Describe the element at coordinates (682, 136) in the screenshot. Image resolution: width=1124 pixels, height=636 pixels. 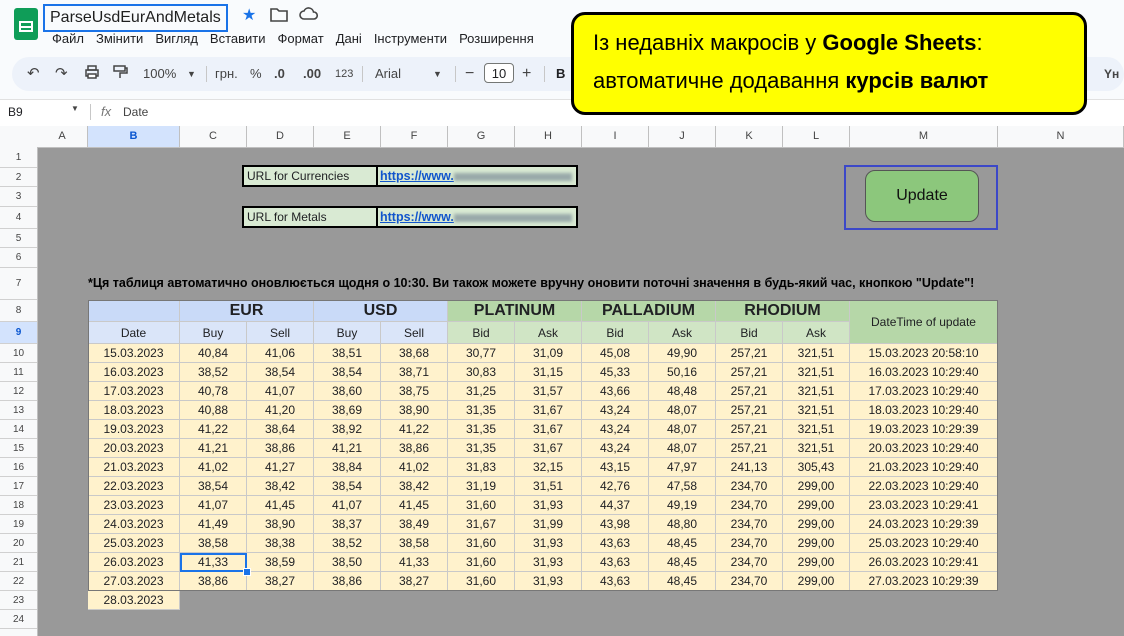
I see `column-header-j: J` at that location.